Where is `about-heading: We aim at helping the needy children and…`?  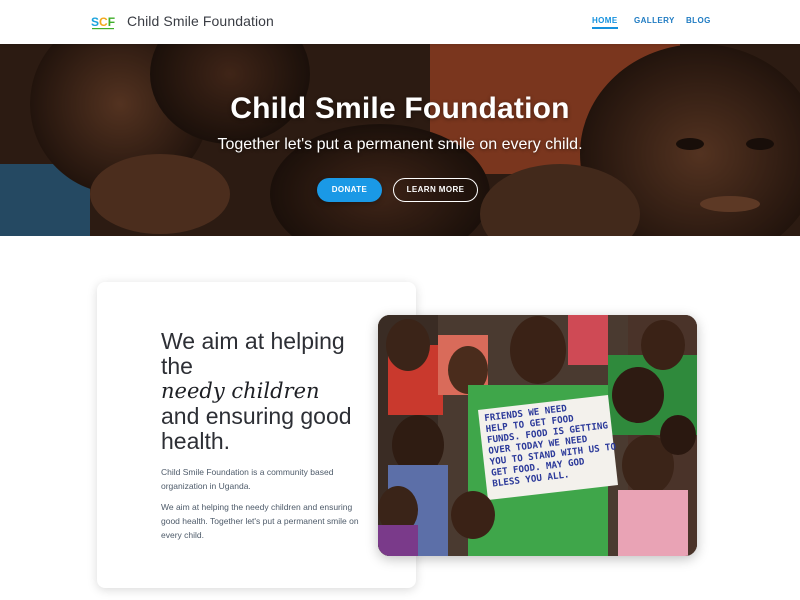 about-heading: We aim at helping the needy children and… is located at coordinates (276, 391).